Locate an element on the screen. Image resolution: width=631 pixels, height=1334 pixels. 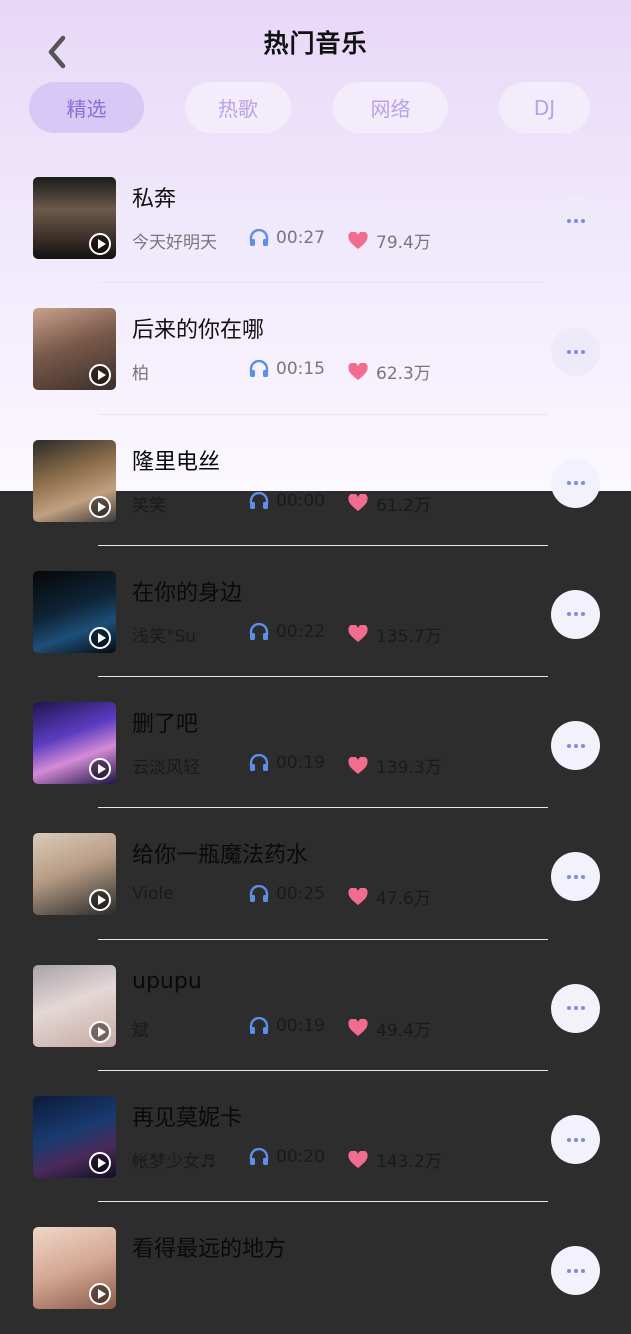
song-title: 私奔 is located at coordinates (154, 199).